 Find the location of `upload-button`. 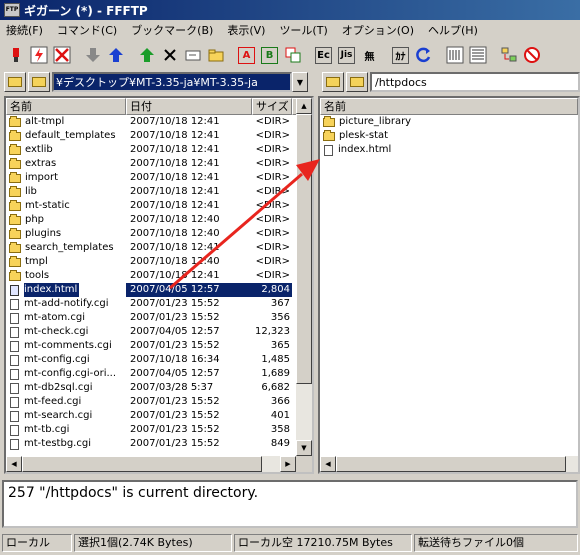

upload-button is located at coordinates (115, 55).